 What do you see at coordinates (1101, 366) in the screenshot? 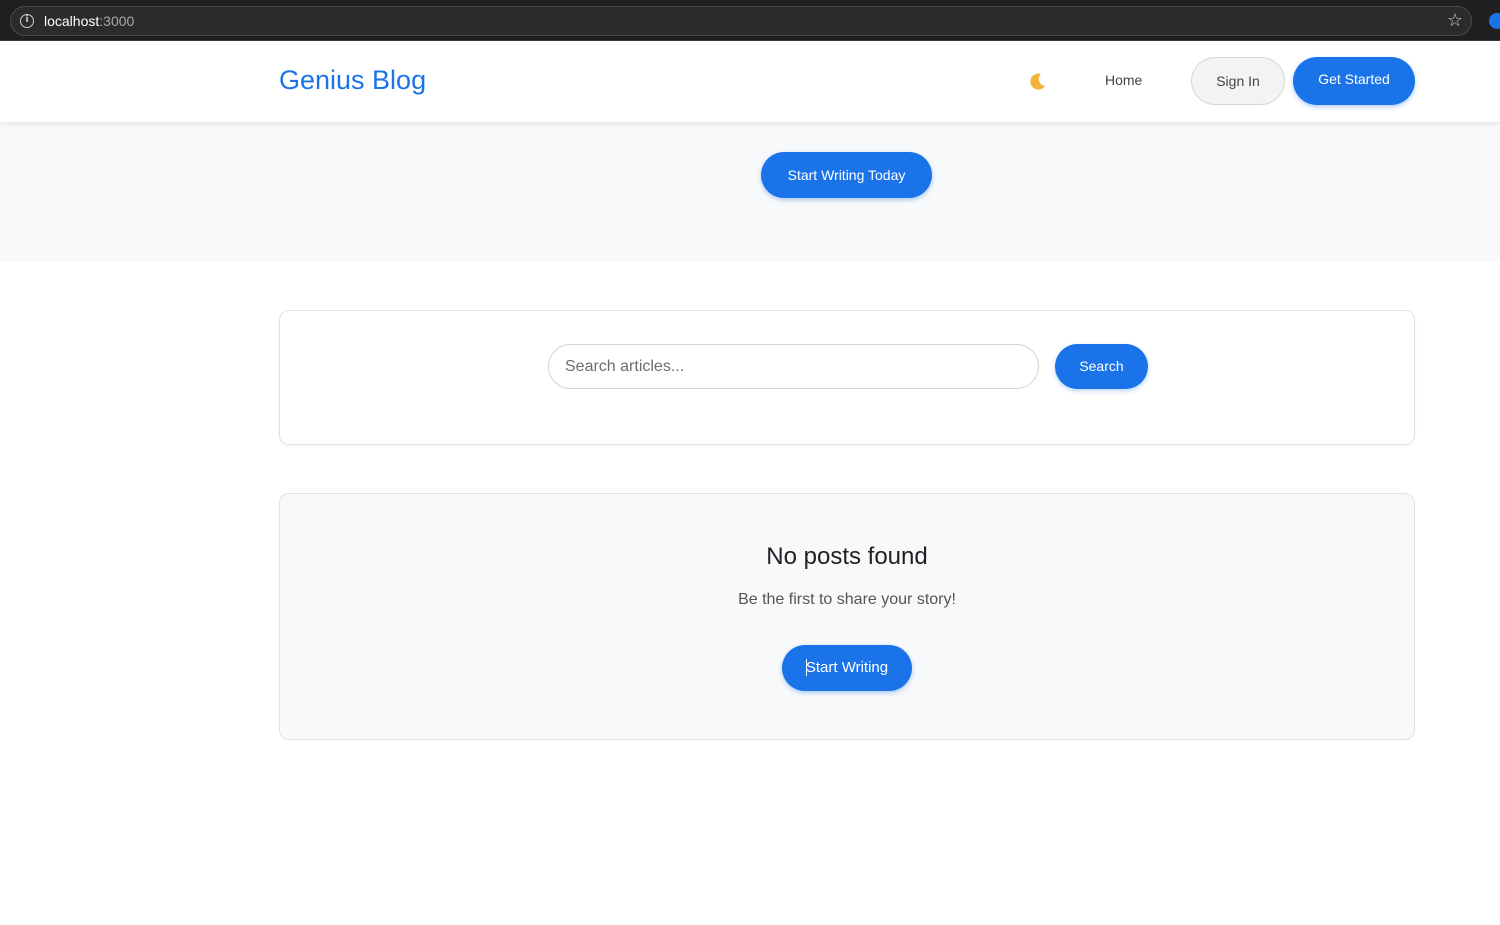
I see `search-button: Search` at bounding box center [1101, 366].